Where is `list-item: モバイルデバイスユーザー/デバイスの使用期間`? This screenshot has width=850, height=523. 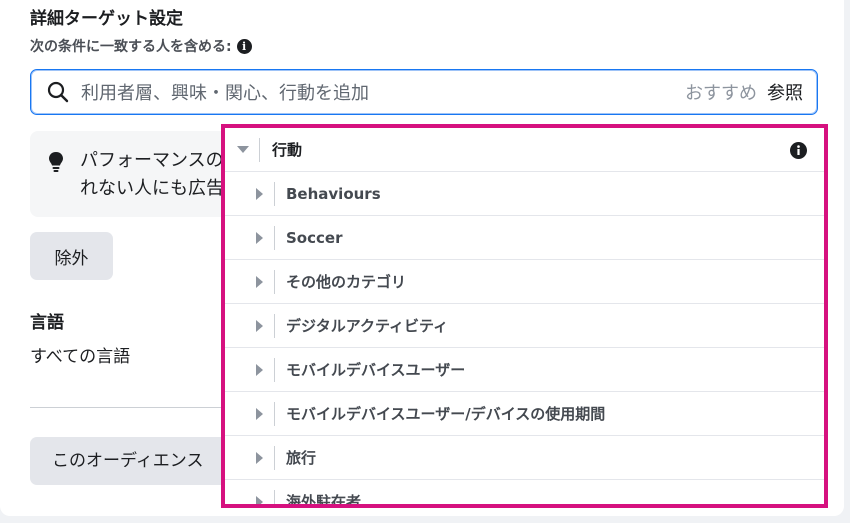
list-item: モバイルデバイスユーザー/デバイスの使用期間 is located at coordinates (524, 414).